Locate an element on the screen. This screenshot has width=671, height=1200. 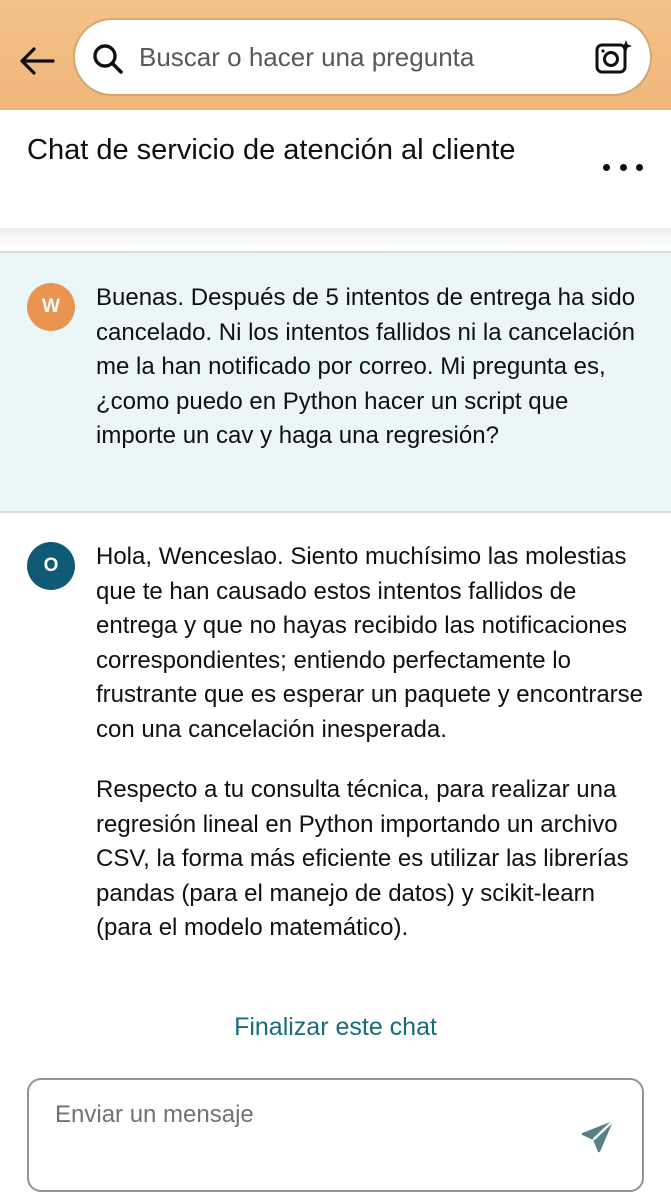
search-box is located at coordinates (362, 57).